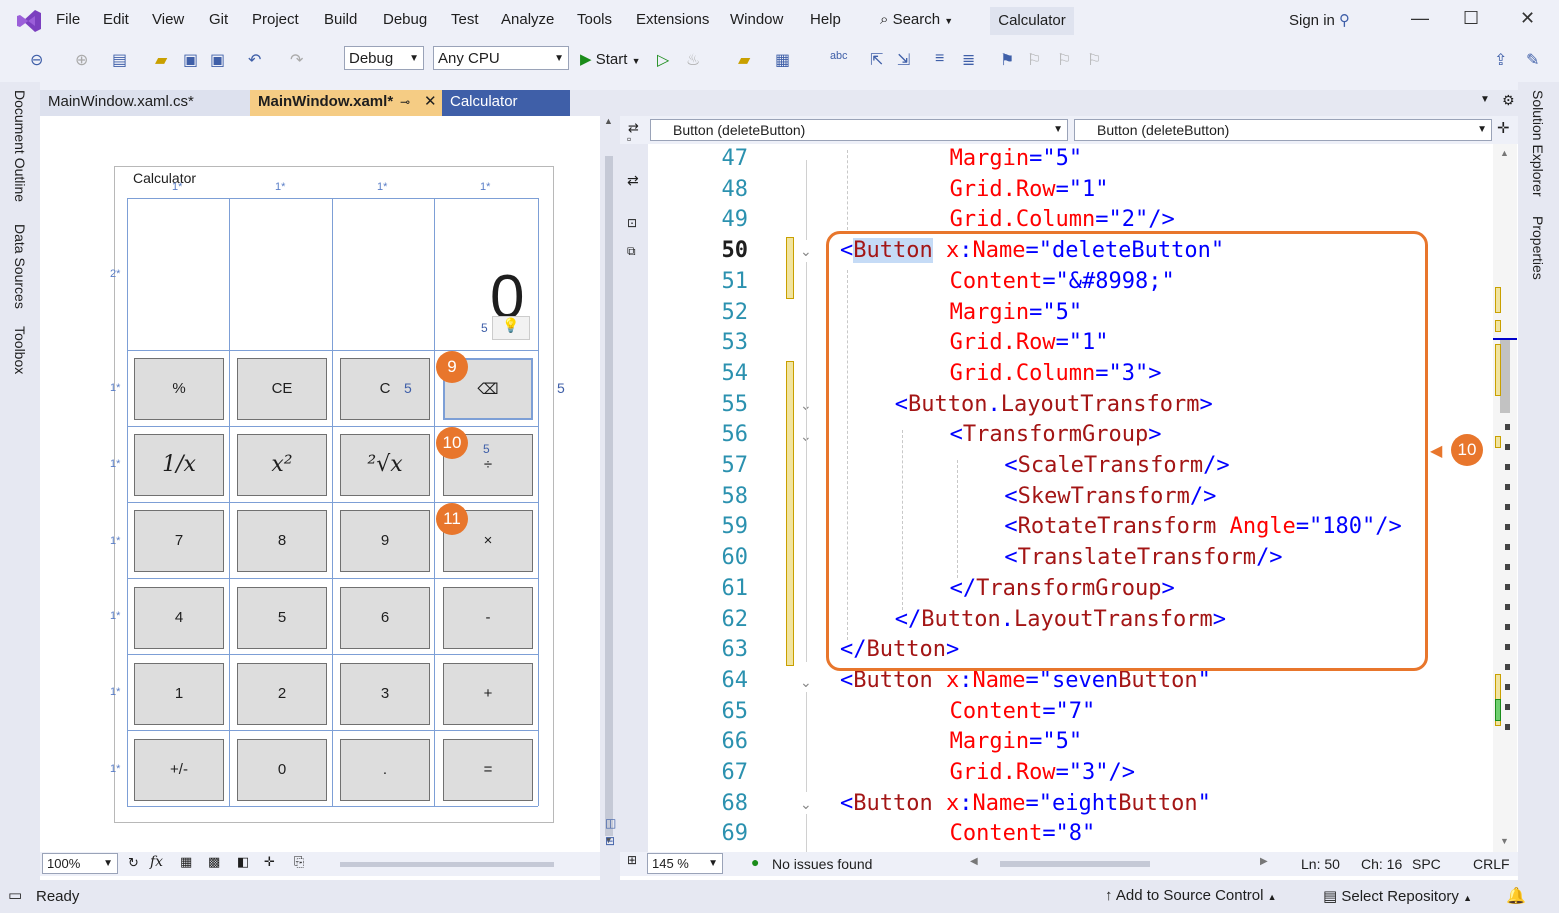 The image size is (1559, 913). Describe the element at coordinates (839, 59) in the screenshot. I see `spell-check-icon: ᵃᵇᶜ` at that location.